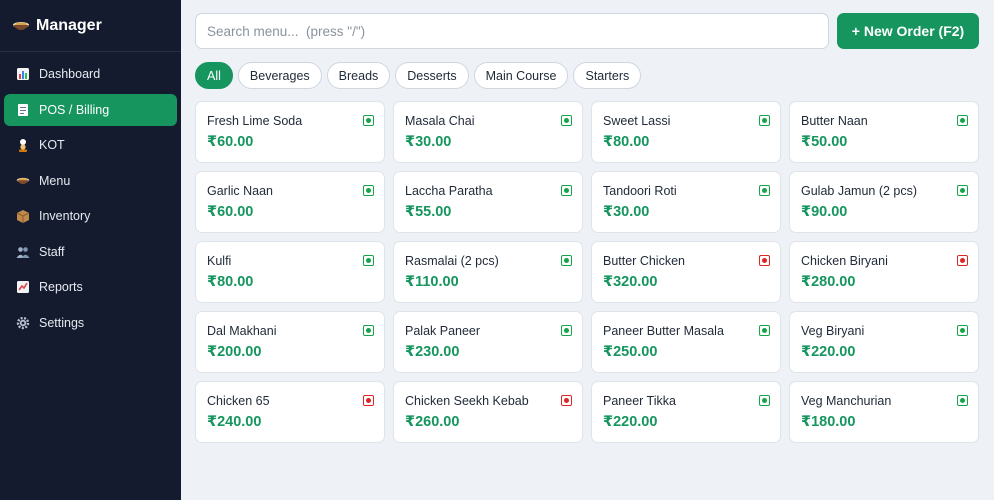 The image size is (994, 500). I want to click on menu-item-card: Masala Chai ₹30.00, so click(488, 132).